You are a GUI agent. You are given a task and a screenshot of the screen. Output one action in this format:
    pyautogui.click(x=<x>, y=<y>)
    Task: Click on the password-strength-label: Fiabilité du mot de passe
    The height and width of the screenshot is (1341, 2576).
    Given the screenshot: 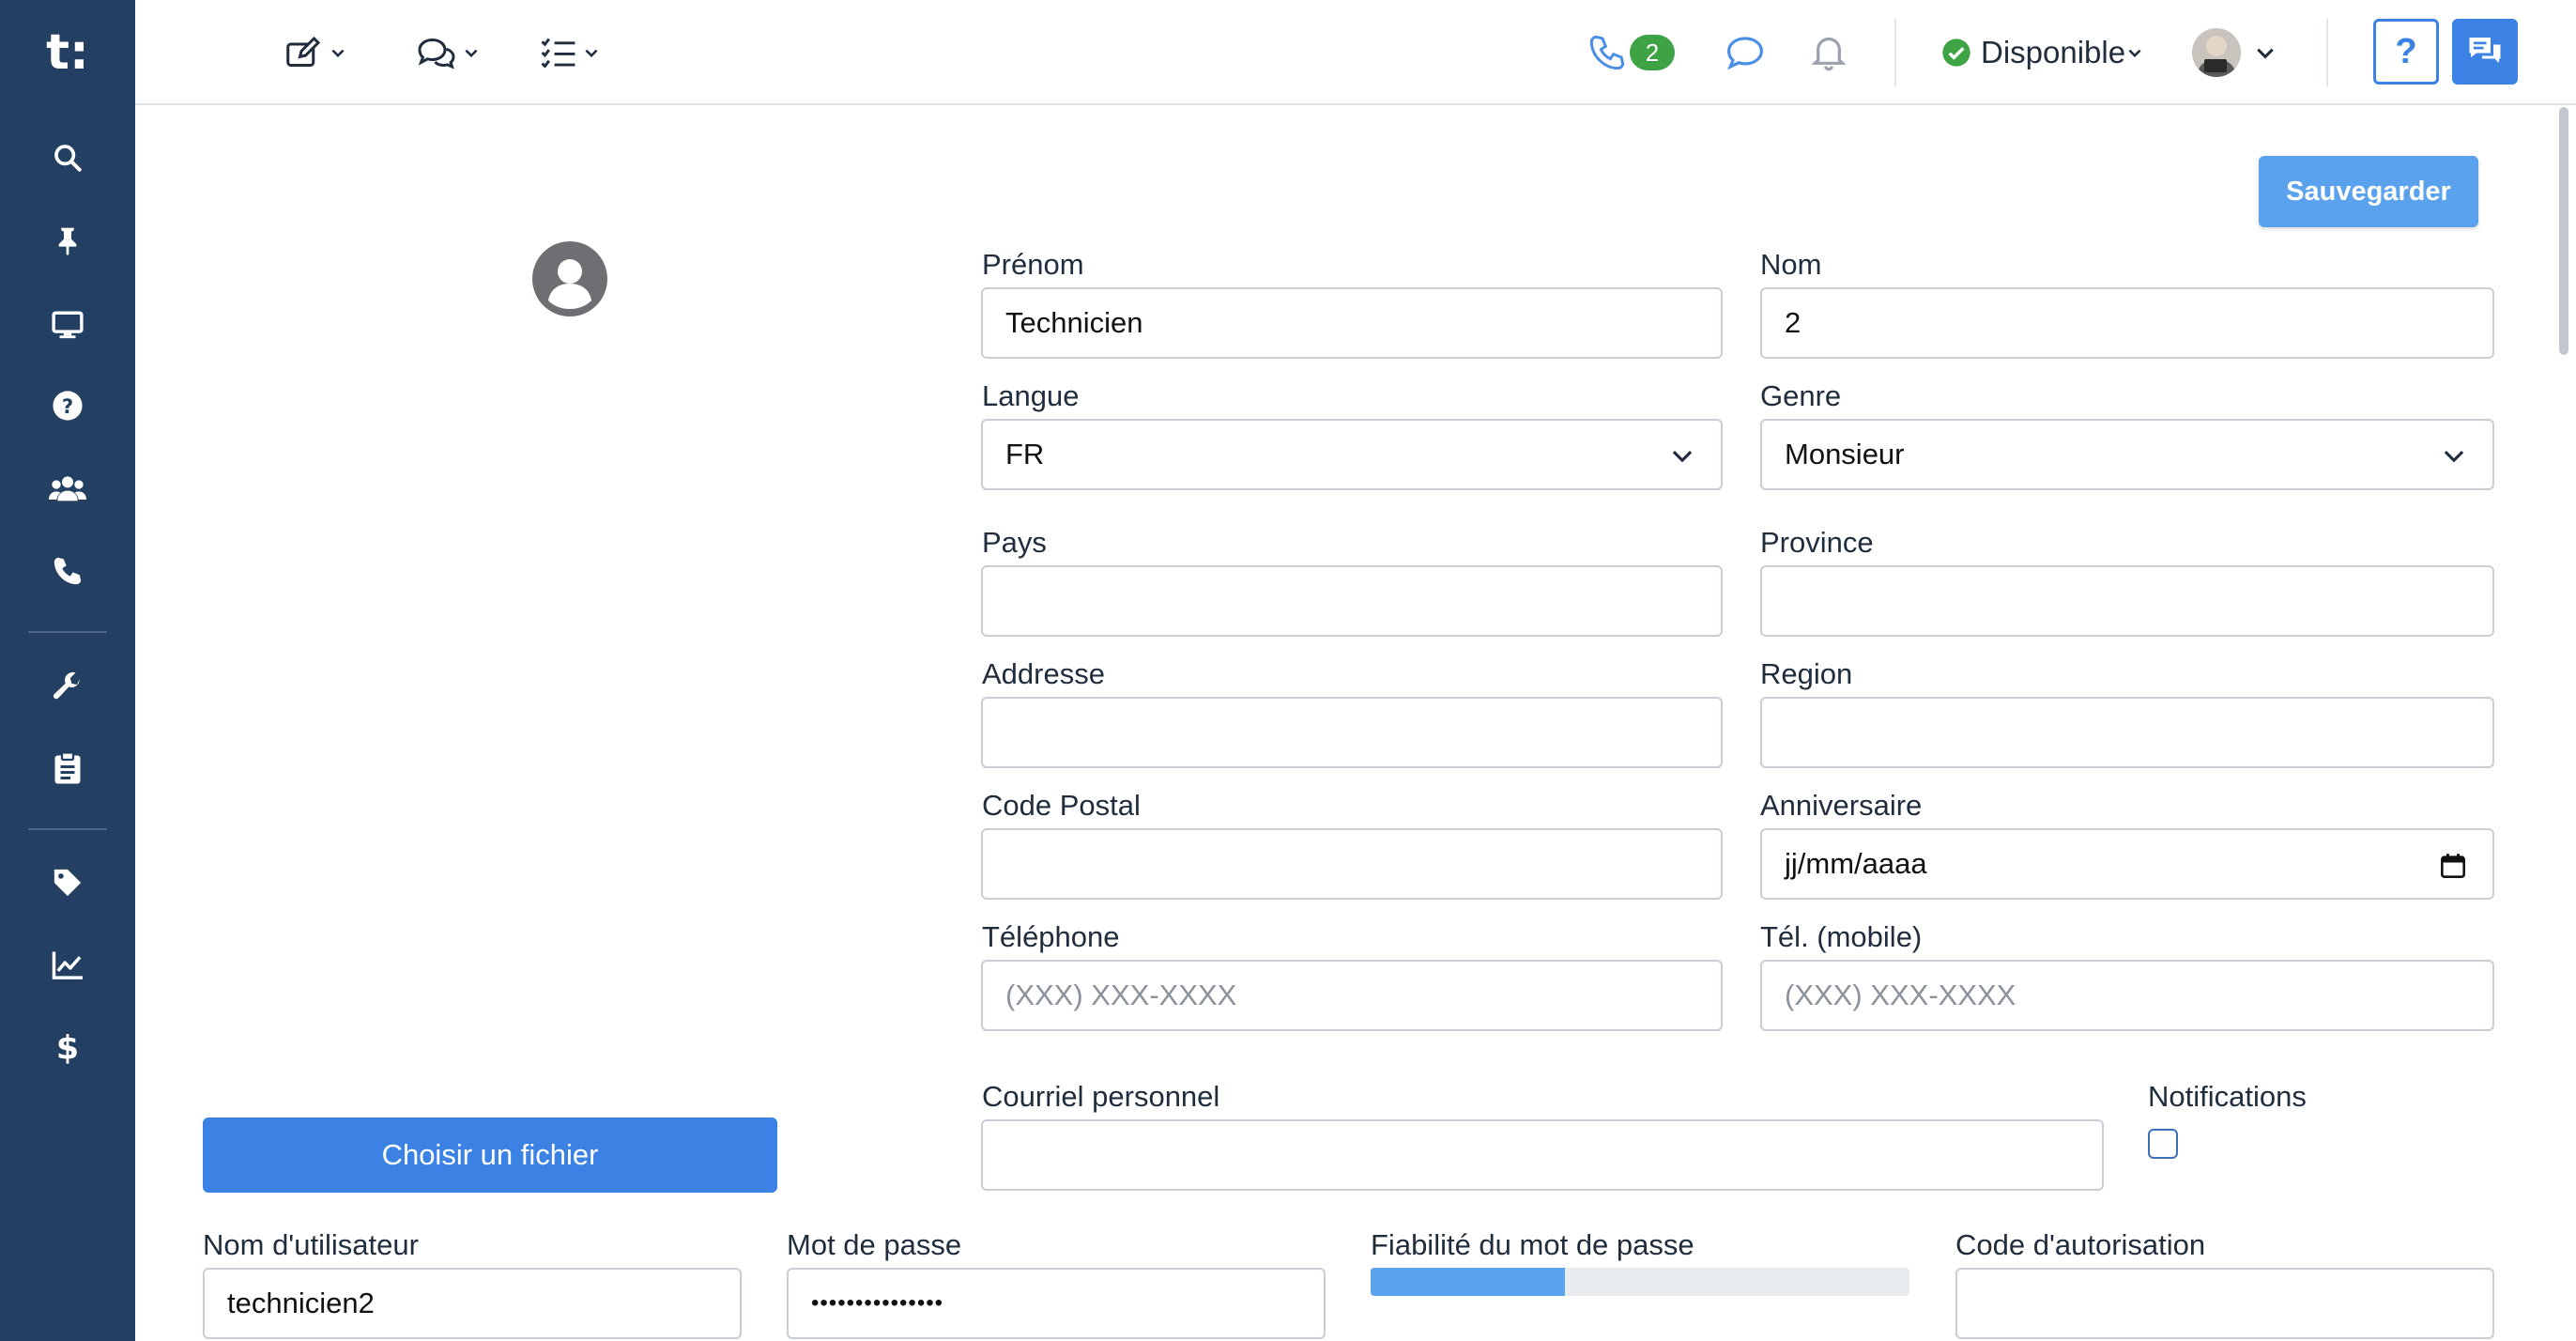 What is the action you would take?
    pyautogui.click(x=1533, y=1244)
    